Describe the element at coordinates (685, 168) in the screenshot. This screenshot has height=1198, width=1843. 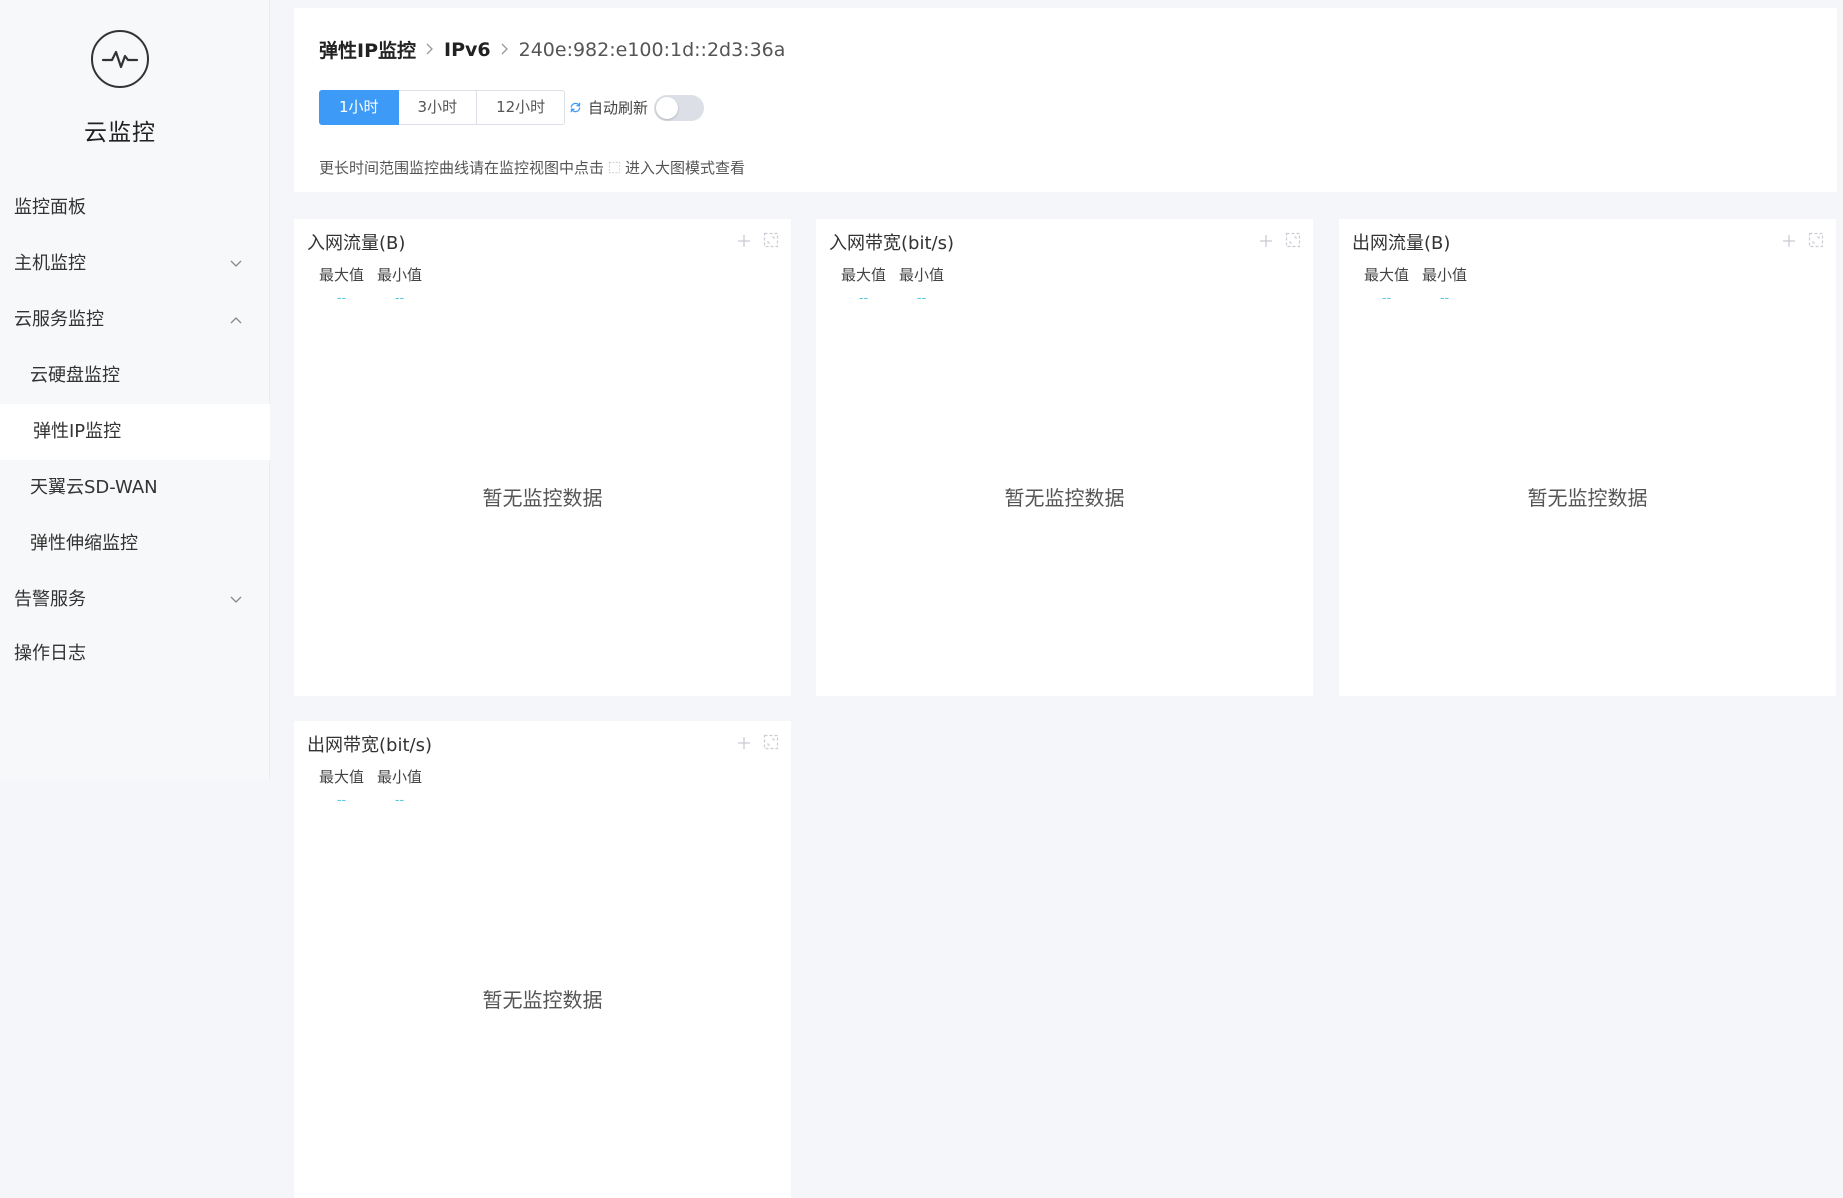
I see `hint-text-after: 进入大图模式查看` at that location.